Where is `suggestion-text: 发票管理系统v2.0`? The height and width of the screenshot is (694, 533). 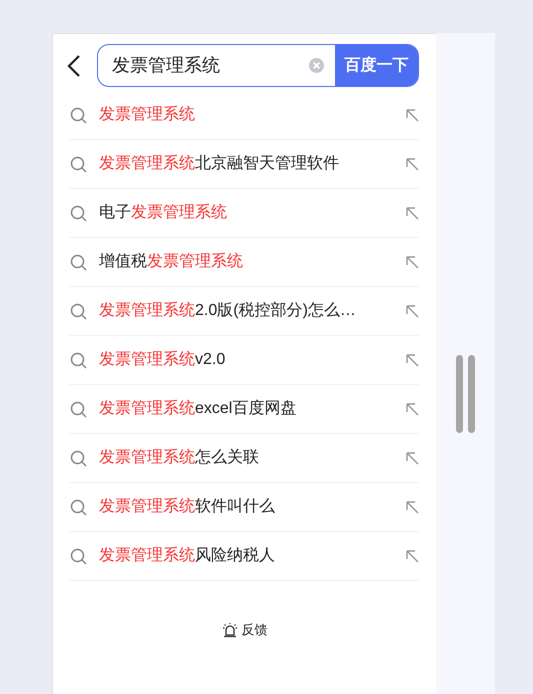 suggestion-text: 发票管理系统v2.0 is located at coordinates (162, 360).